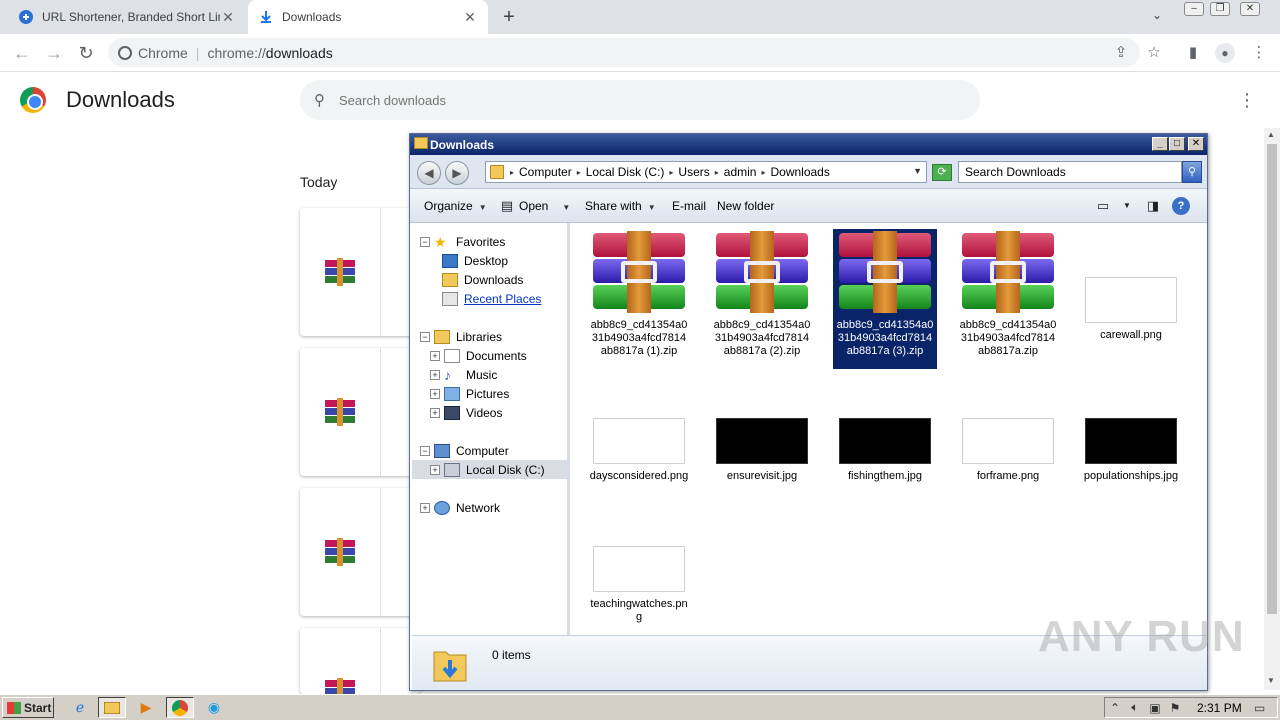 This screenshot has height=720, width=1280. Describe the element at coordinates (740, 172) in the screenshot. I see `breadcrumb-admin: admin` at that location.